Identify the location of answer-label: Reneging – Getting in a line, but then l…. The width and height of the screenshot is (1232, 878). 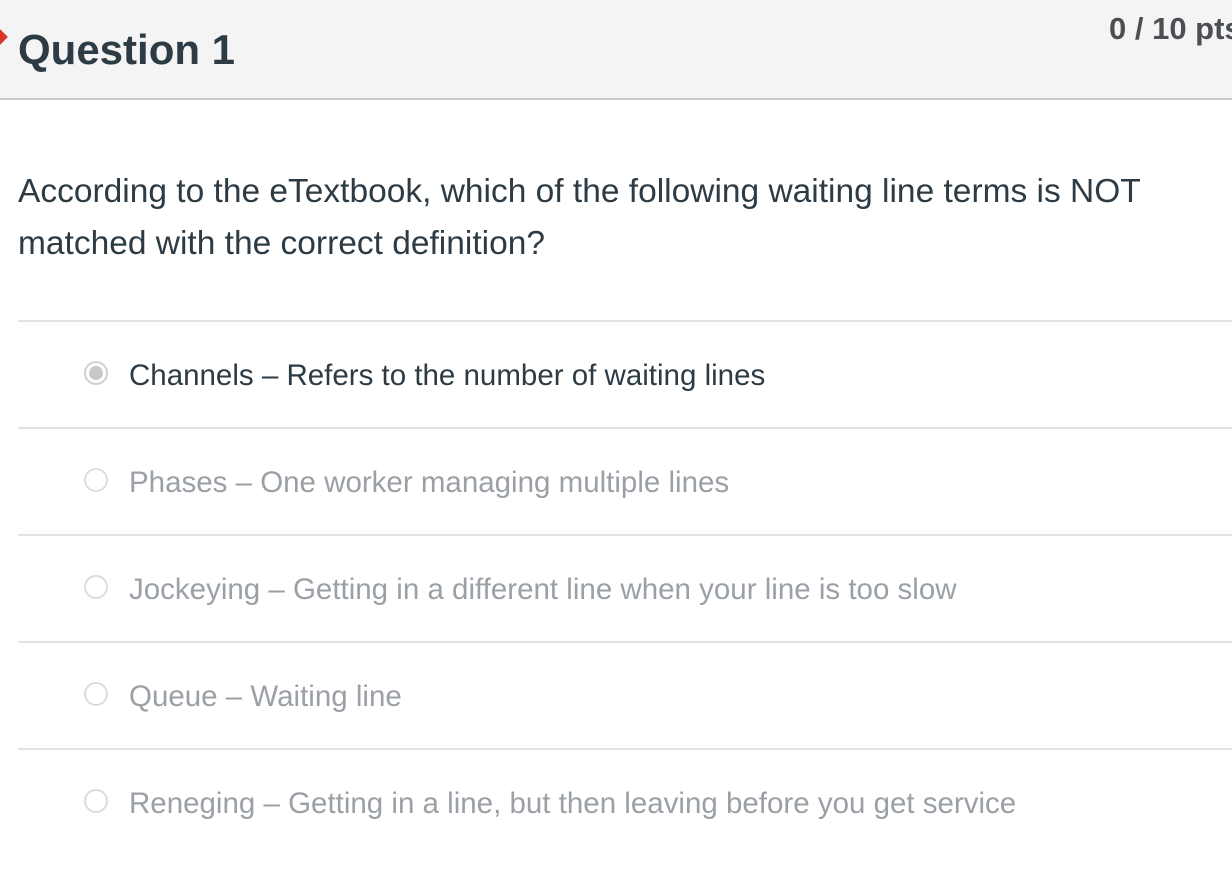
(573, 803).